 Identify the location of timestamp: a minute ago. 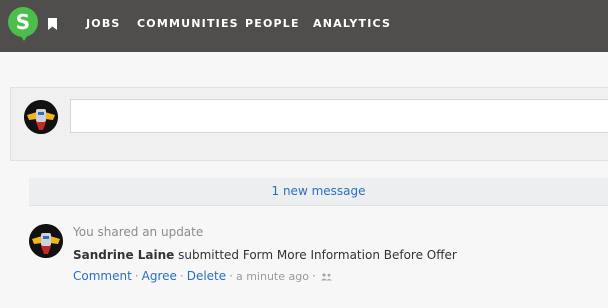
(272, 276).